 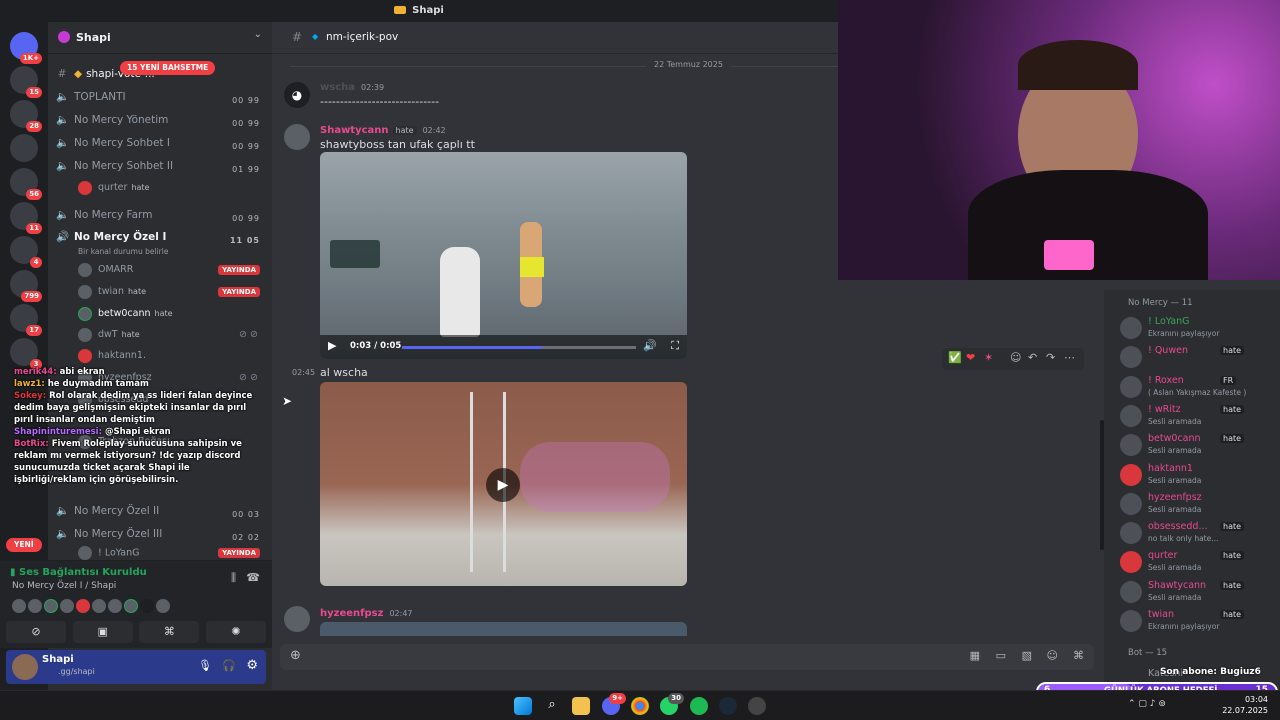 What do you see at coordinates (1198, 475) in the screenshot?
I see `member-item: haktann1 Sesli aramada` at bounding box center [1198, 475].